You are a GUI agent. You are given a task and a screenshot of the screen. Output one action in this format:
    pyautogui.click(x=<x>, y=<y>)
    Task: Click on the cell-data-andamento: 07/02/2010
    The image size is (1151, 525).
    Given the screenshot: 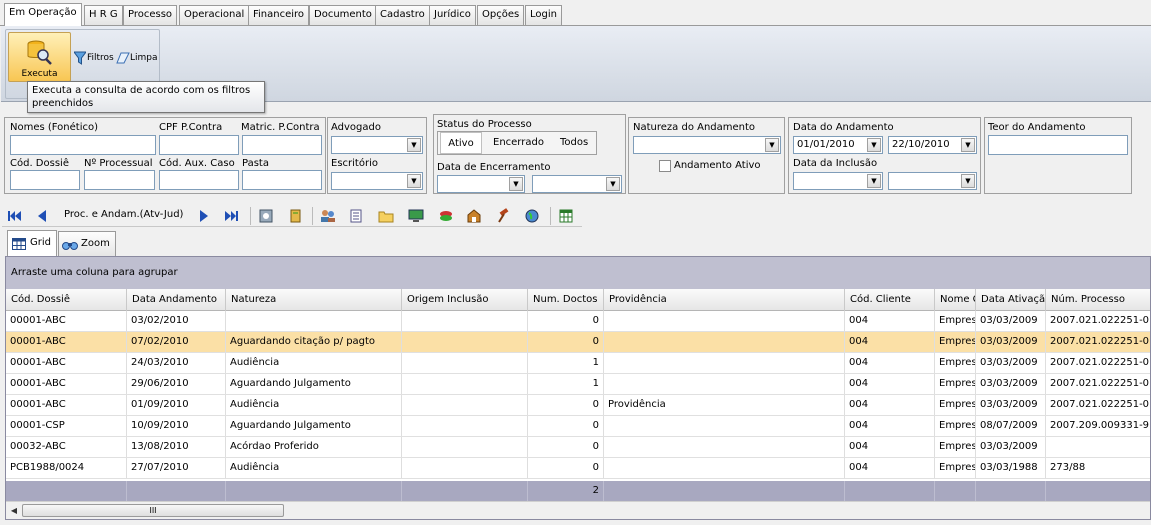 What is the action you would take?
    pyautogui.click(x=176, y=342)
    